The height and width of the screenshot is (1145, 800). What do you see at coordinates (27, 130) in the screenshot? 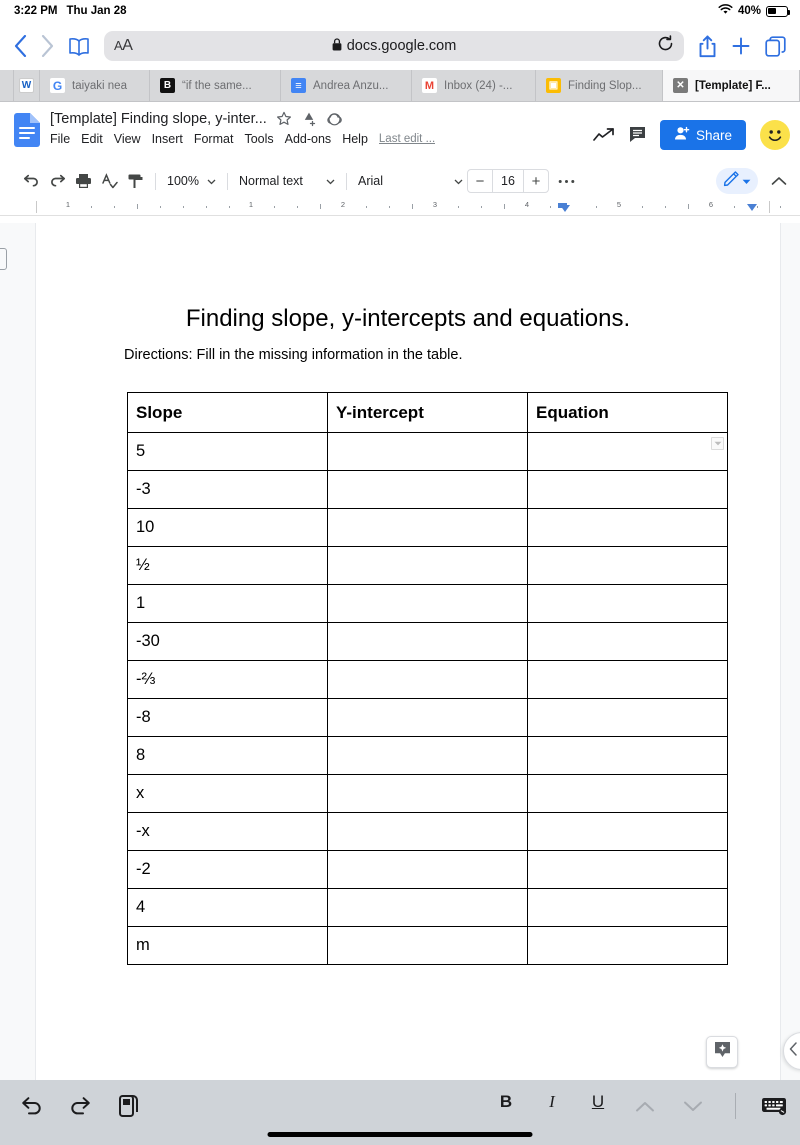
I see `google-docs-logo` at bounding box center [27, 130].